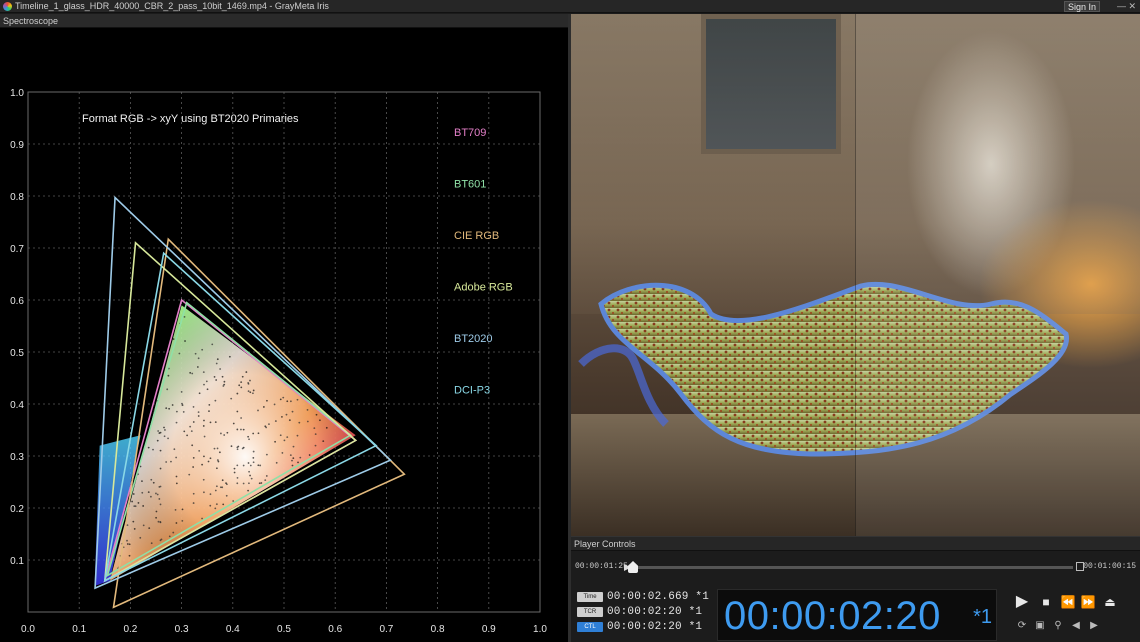 The width and height of the screenshot is (1140, 642). I want to click on rewind-icon: ⏪, so click(1068, 602).